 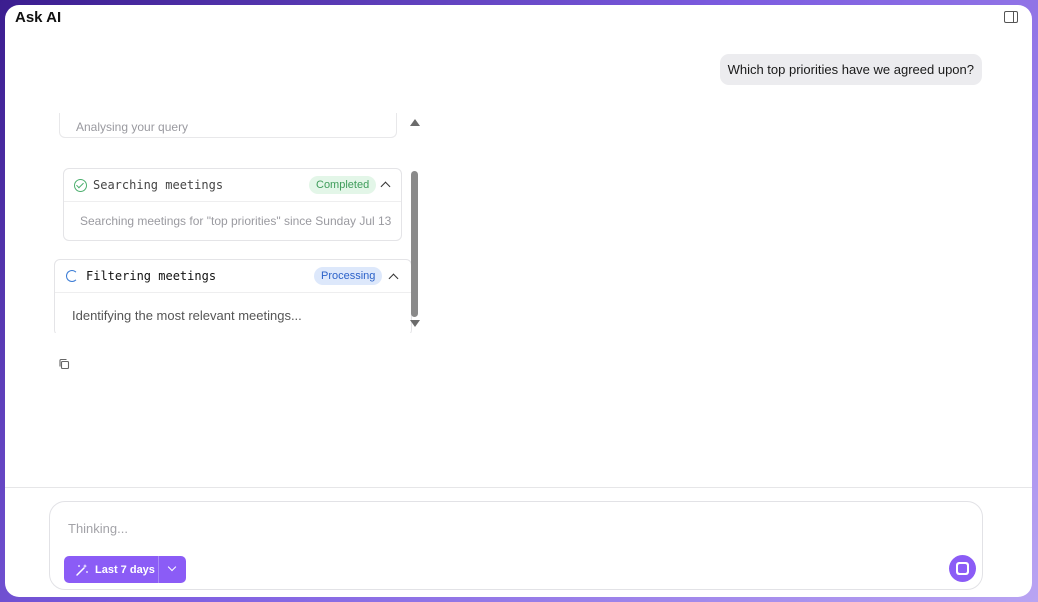 I want to click on status-badge-processing: Processing, so click(x=348, y=276).